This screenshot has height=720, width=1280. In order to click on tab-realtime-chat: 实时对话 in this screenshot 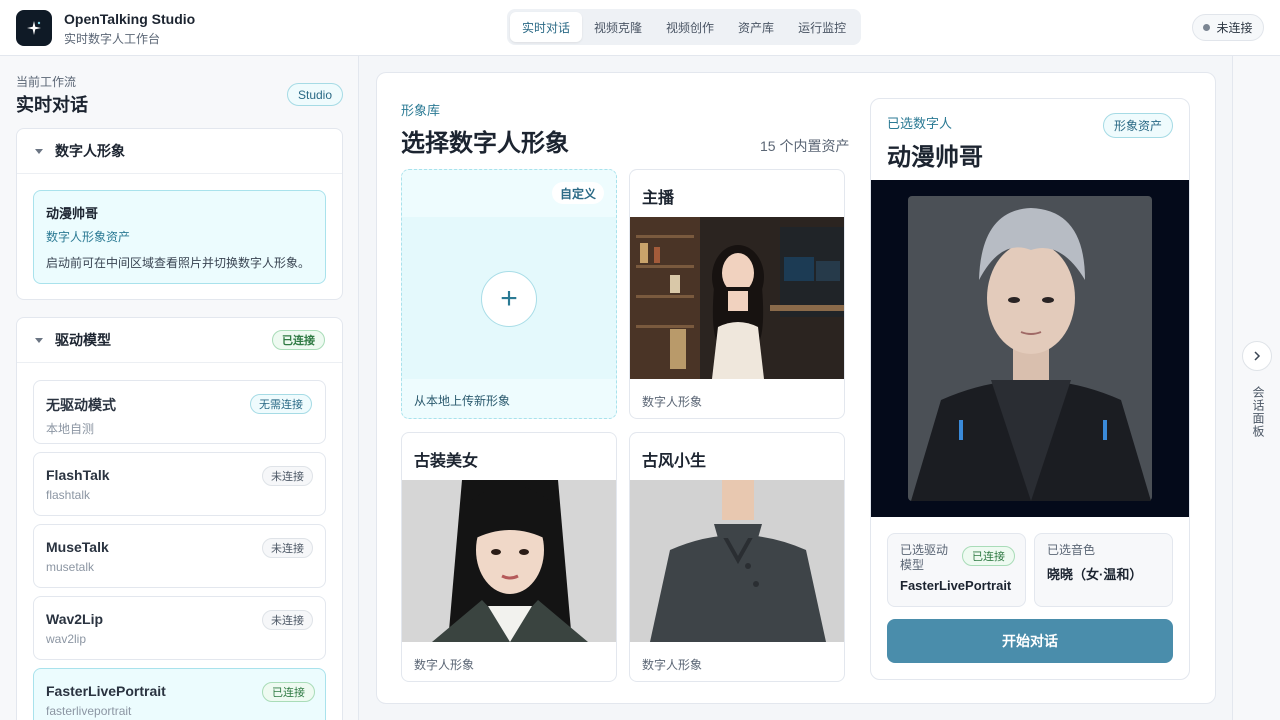, I will do `click(546, 27)`.